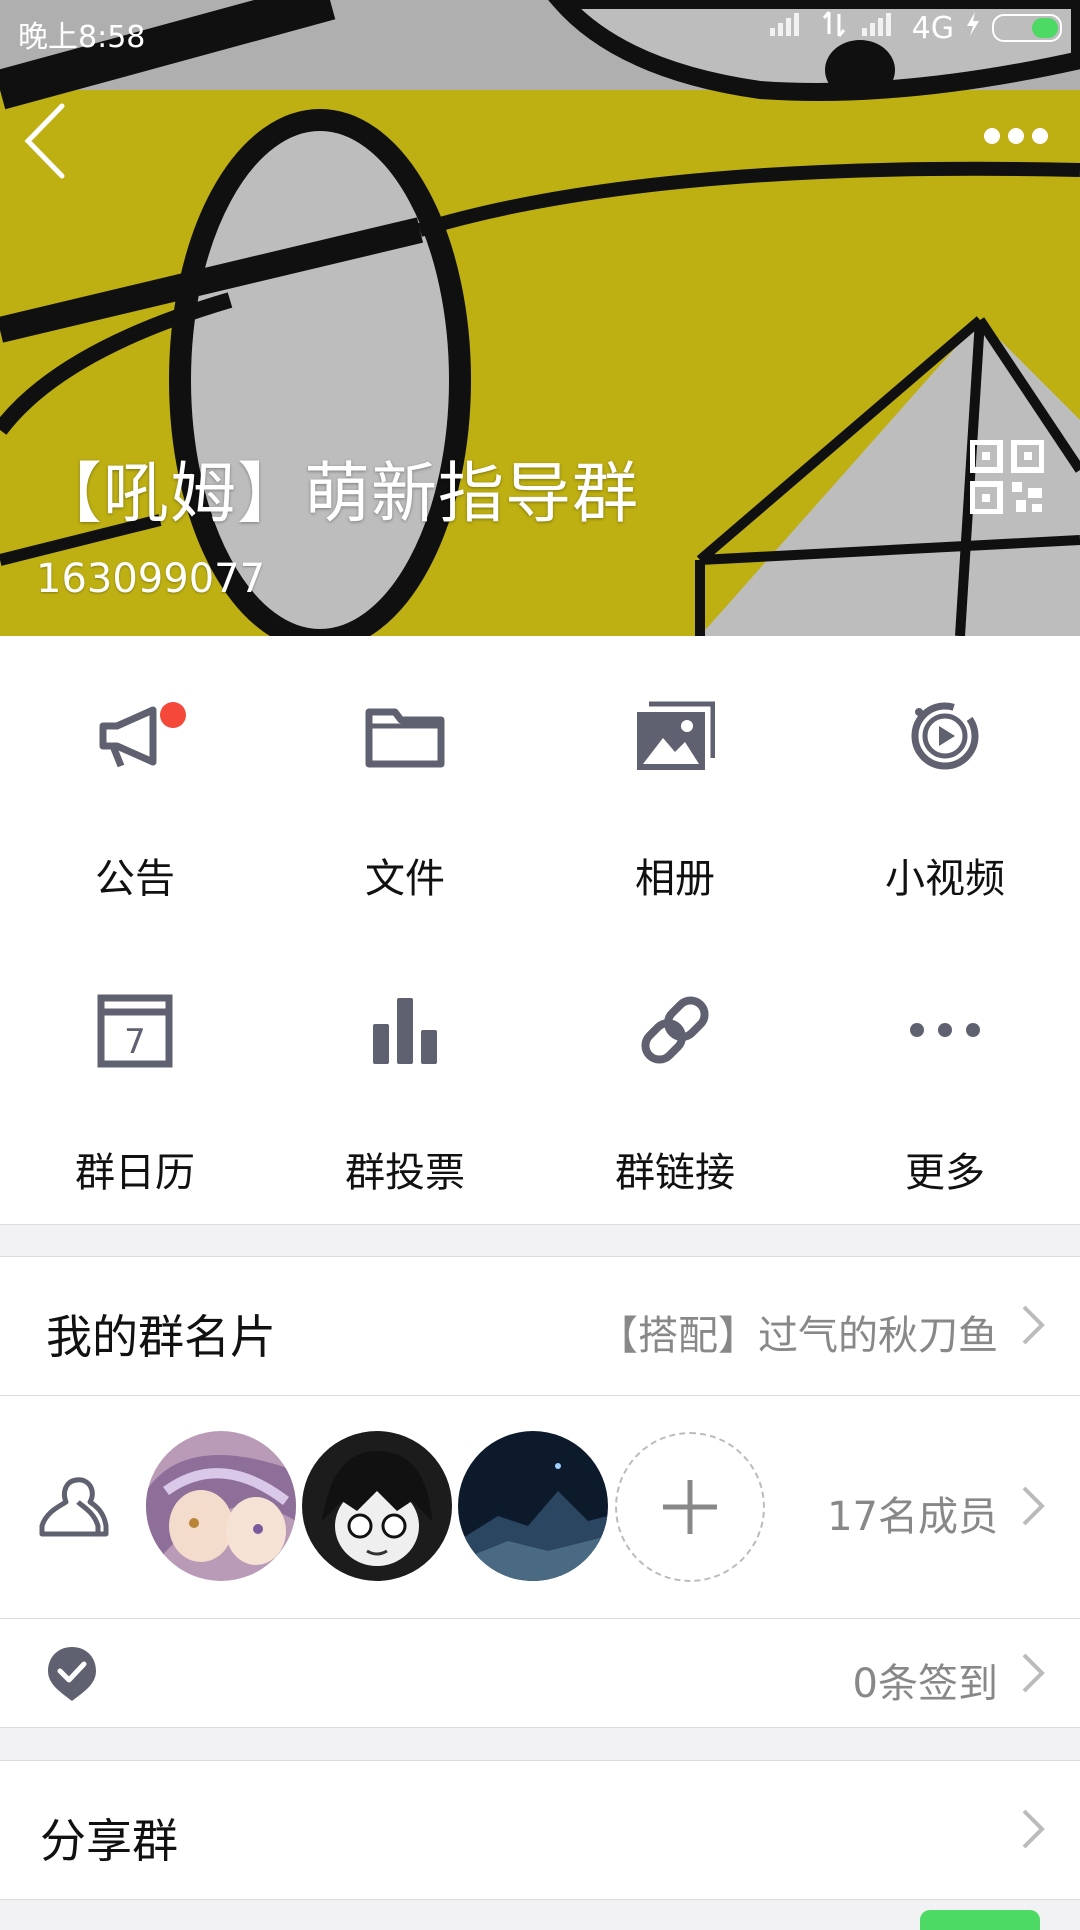 This screenshot has height=1930, width=1080. What do you see at coordinates (675, 879) in the screenshot?
I see `feature-label: 相册` at bounding box center [675, 879].